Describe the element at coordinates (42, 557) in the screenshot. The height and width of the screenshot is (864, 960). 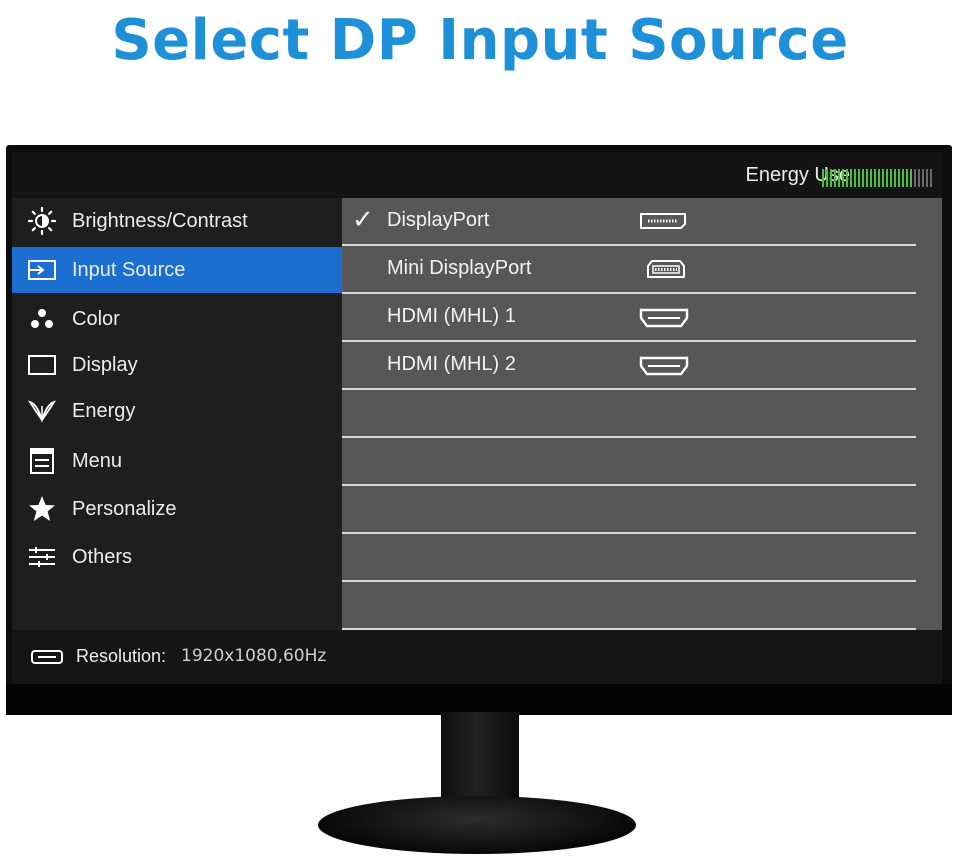
I see `sliders-icon` at that location.